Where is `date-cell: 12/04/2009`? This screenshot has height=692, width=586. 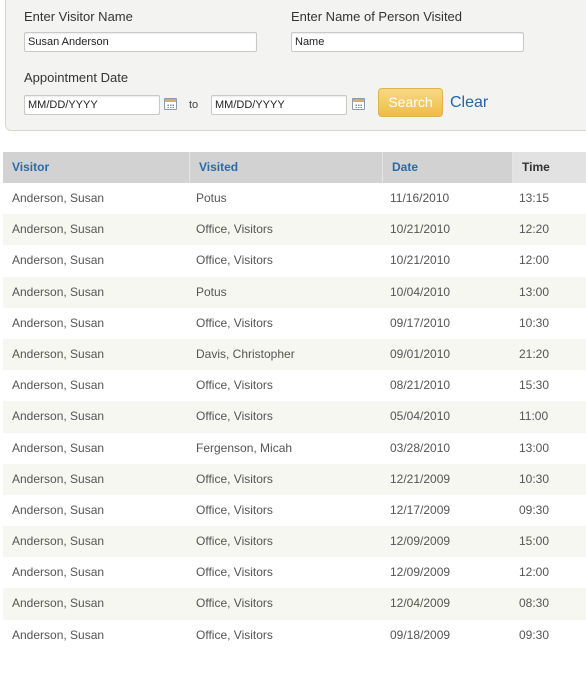
date-cell: 12/04/2009 is located at coordinates (420, 603).